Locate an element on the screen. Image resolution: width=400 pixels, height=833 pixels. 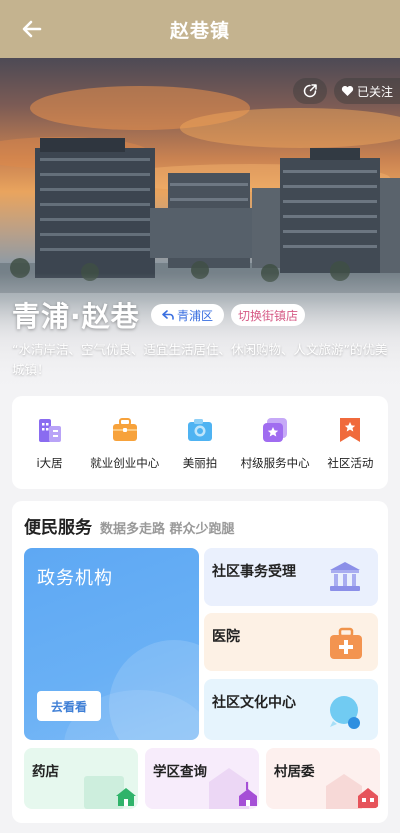
follow-button: 已关注 is located at coordinates (367, 91).